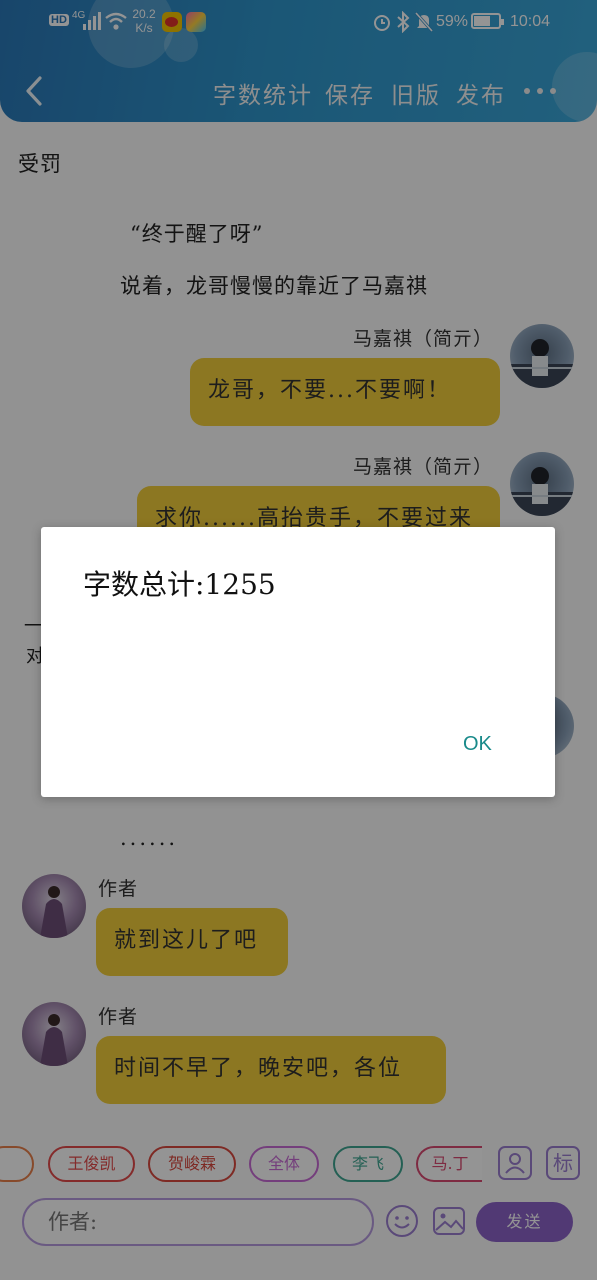  What do you see at coordinates (477, 744) in the screenshot?
I see `ok-button: OK` at bounding box center [477, 744].